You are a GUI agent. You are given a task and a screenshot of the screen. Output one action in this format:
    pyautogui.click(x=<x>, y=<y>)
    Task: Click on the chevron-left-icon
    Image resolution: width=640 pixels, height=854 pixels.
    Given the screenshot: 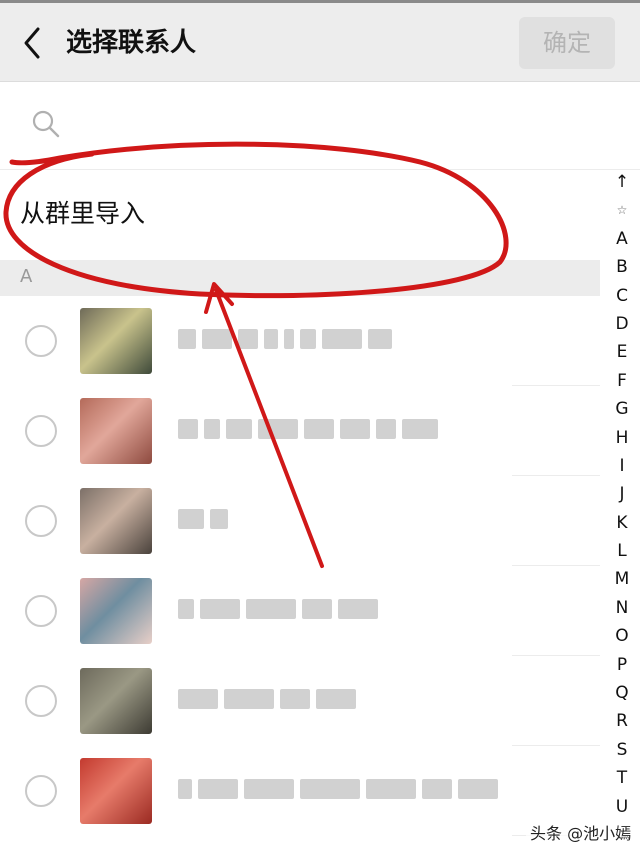 What is the action you would take?
    pyautogui.click(x=32, y=43)
    